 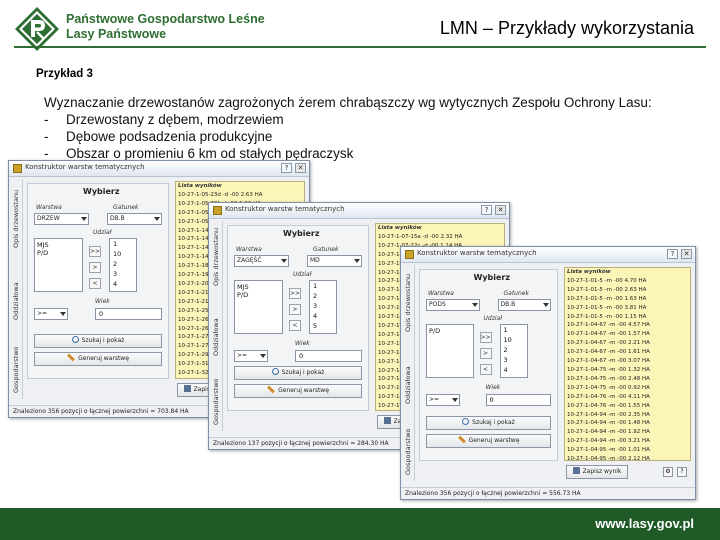 What do you see at coordinates (628, 415) in the screenshot?
I see `result-row: 10-27-1-04-94 -m -00 2.35 HA` at bounding box center [628, 415].